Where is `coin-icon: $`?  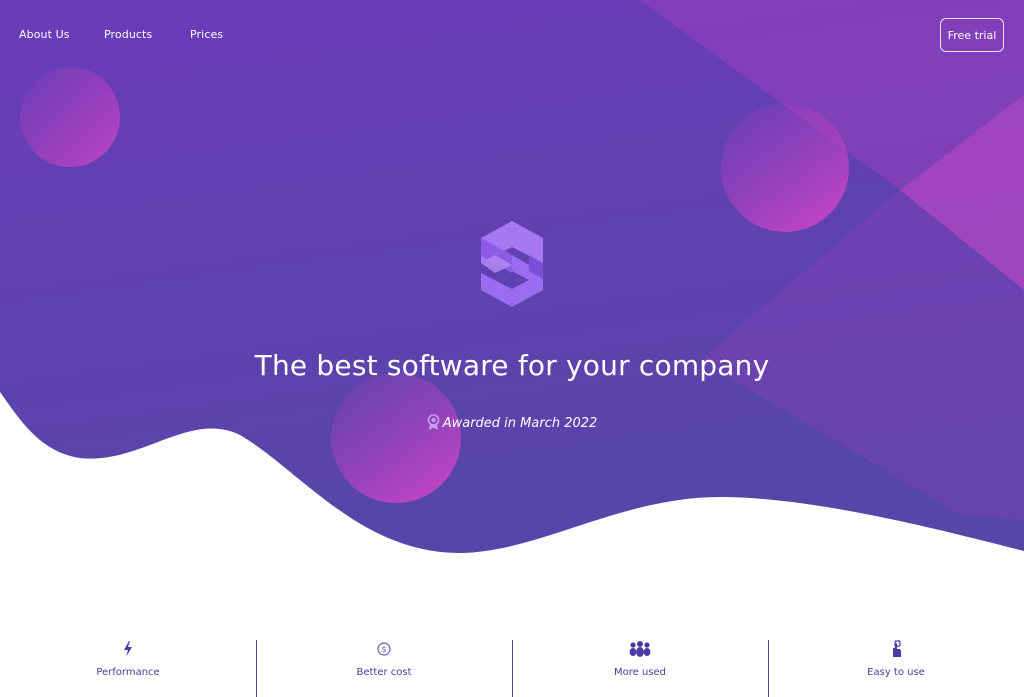
coin-icon: $ is located at coordinates (384, 649).